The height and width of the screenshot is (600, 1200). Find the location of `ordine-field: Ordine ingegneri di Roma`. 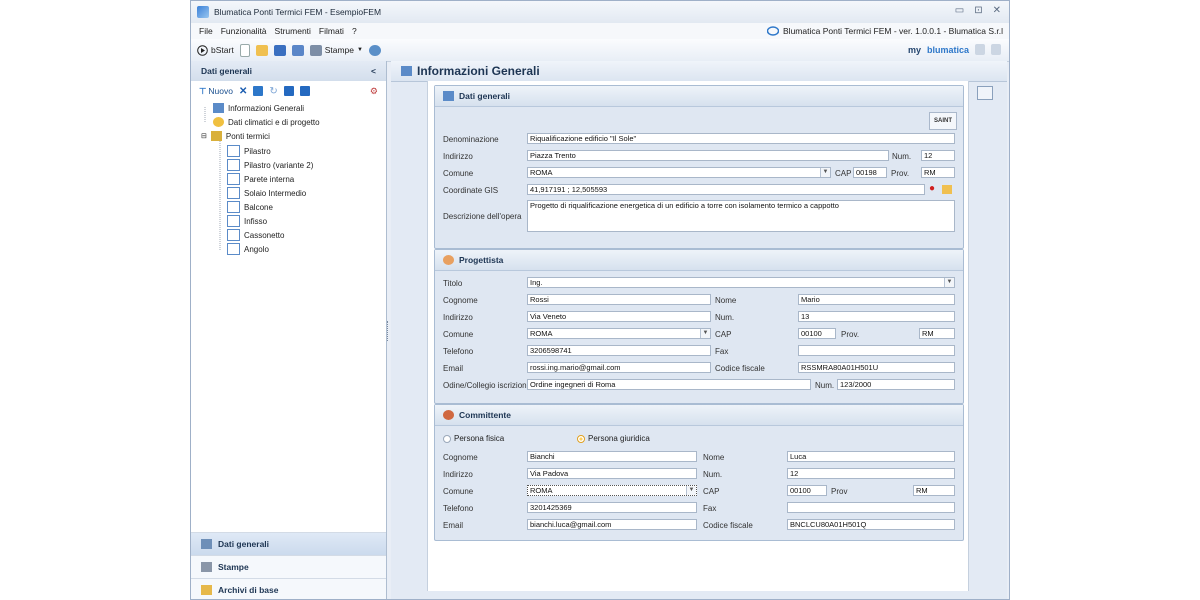

ordine-field: Ordine ingegneri di Roma is located at coordinates (669, 384).